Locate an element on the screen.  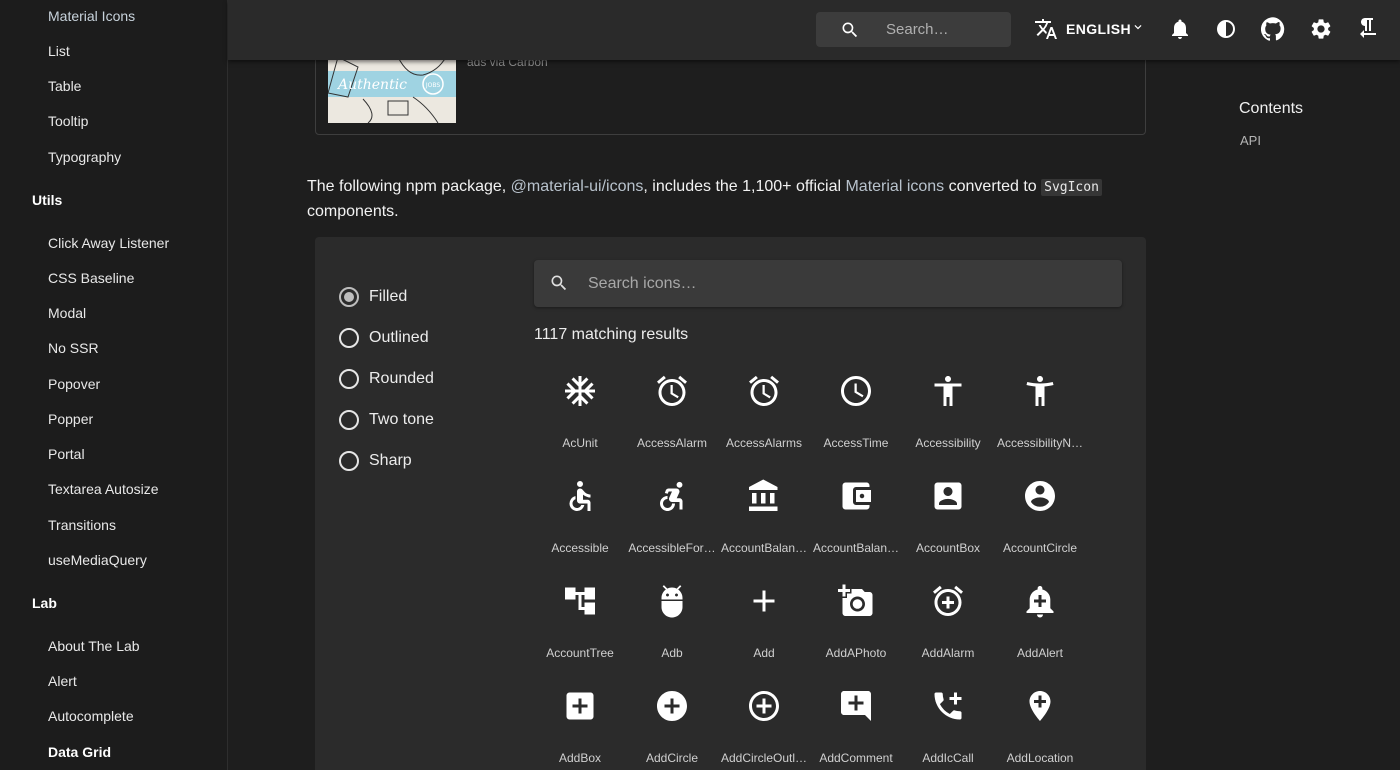
add-icon is located at coordinates (764, 601).